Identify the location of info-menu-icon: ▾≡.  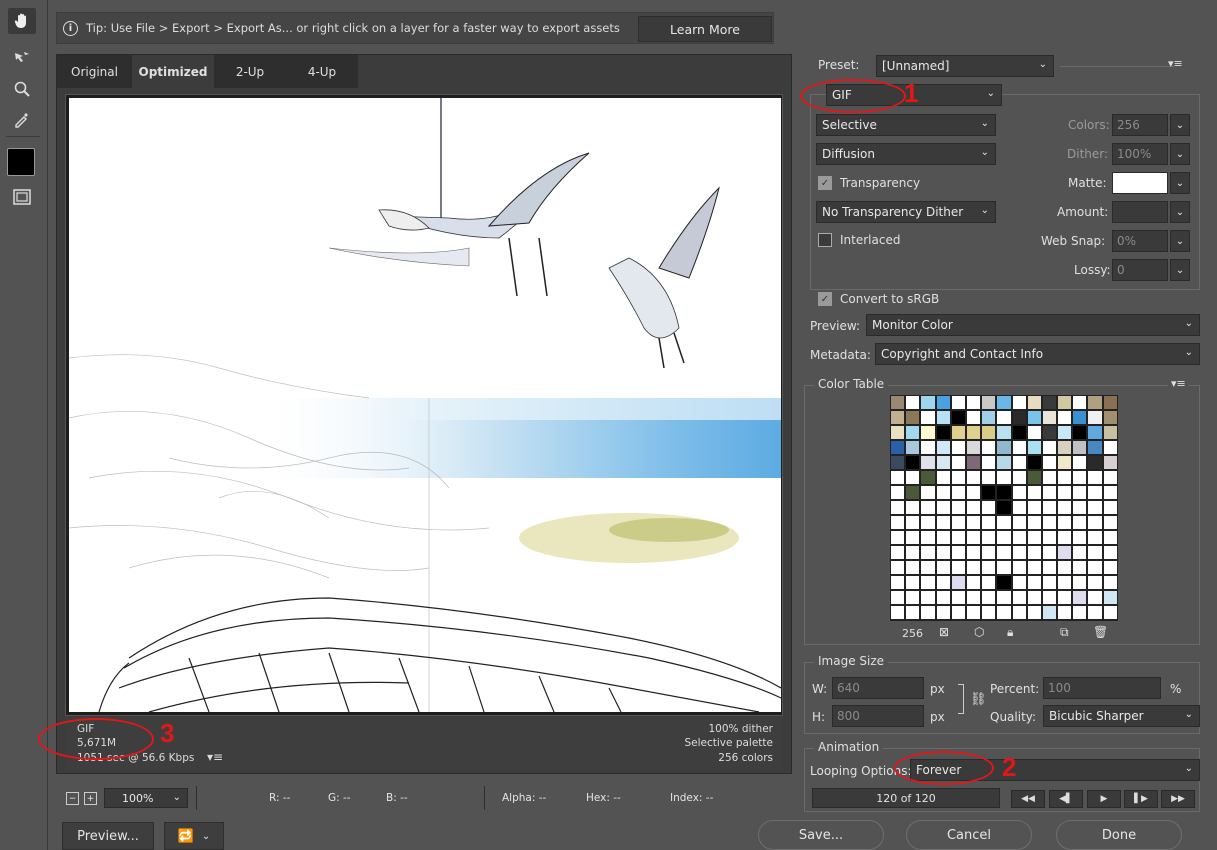
(215, 757).